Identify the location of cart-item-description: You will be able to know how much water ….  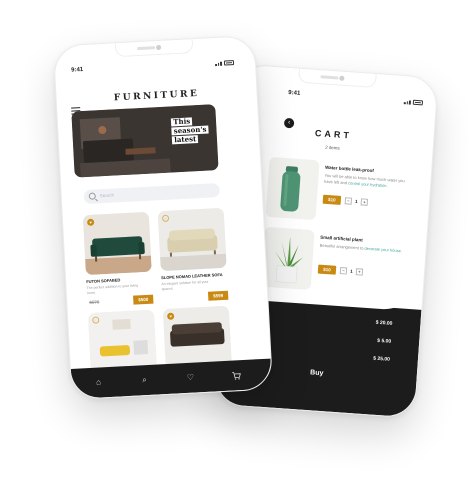
(364, 180).